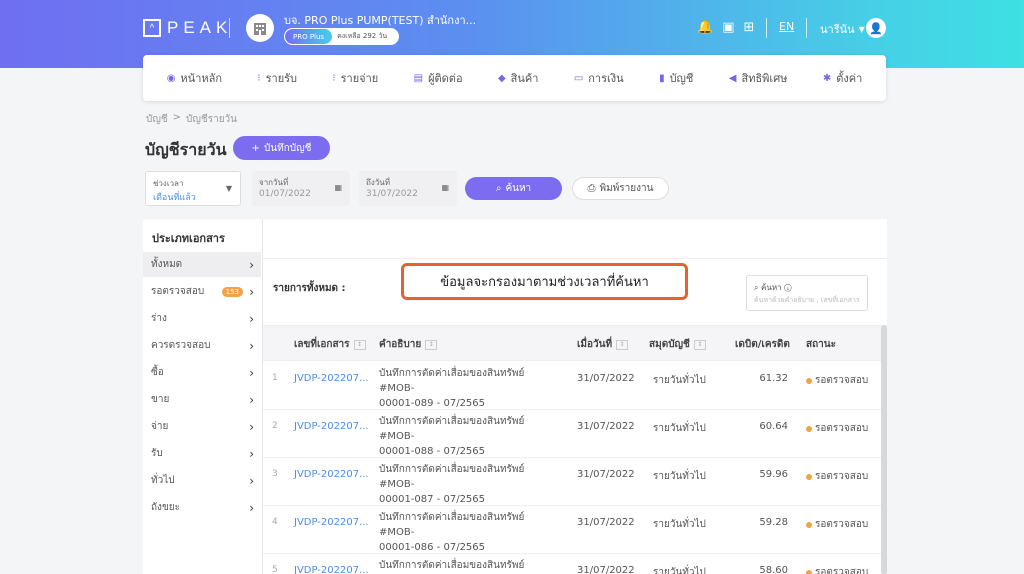 The image size is (1024, 574). Describe the element at coordinates (842, 29) in the screenshot. I see `user-menu: นารีนัน ▼` at that location.